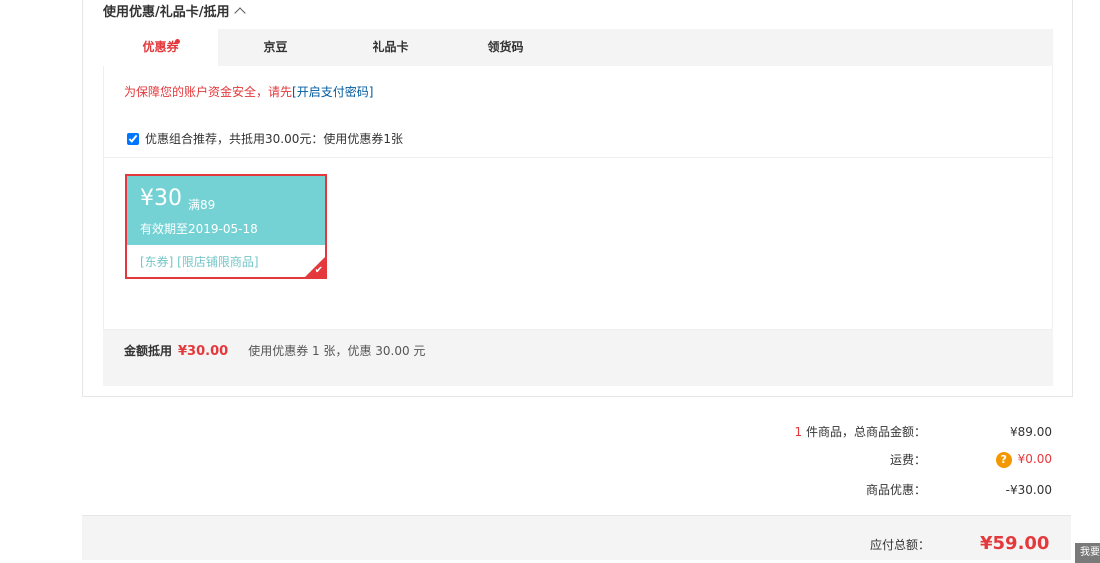 This screenshot has width=1100, height=563. What do you see at coordinates (1003, 459) in the screenshot?
I see `help-icon: ?` at bounding box center [1003, 459].